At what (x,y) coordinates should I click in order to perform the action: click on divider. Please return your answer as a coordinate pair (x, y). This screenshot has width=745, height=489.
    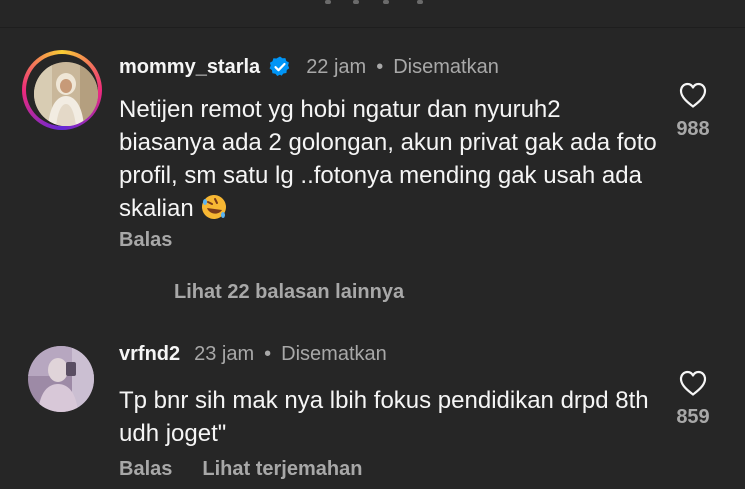
    Looking at the image, I should click on (372, 27).